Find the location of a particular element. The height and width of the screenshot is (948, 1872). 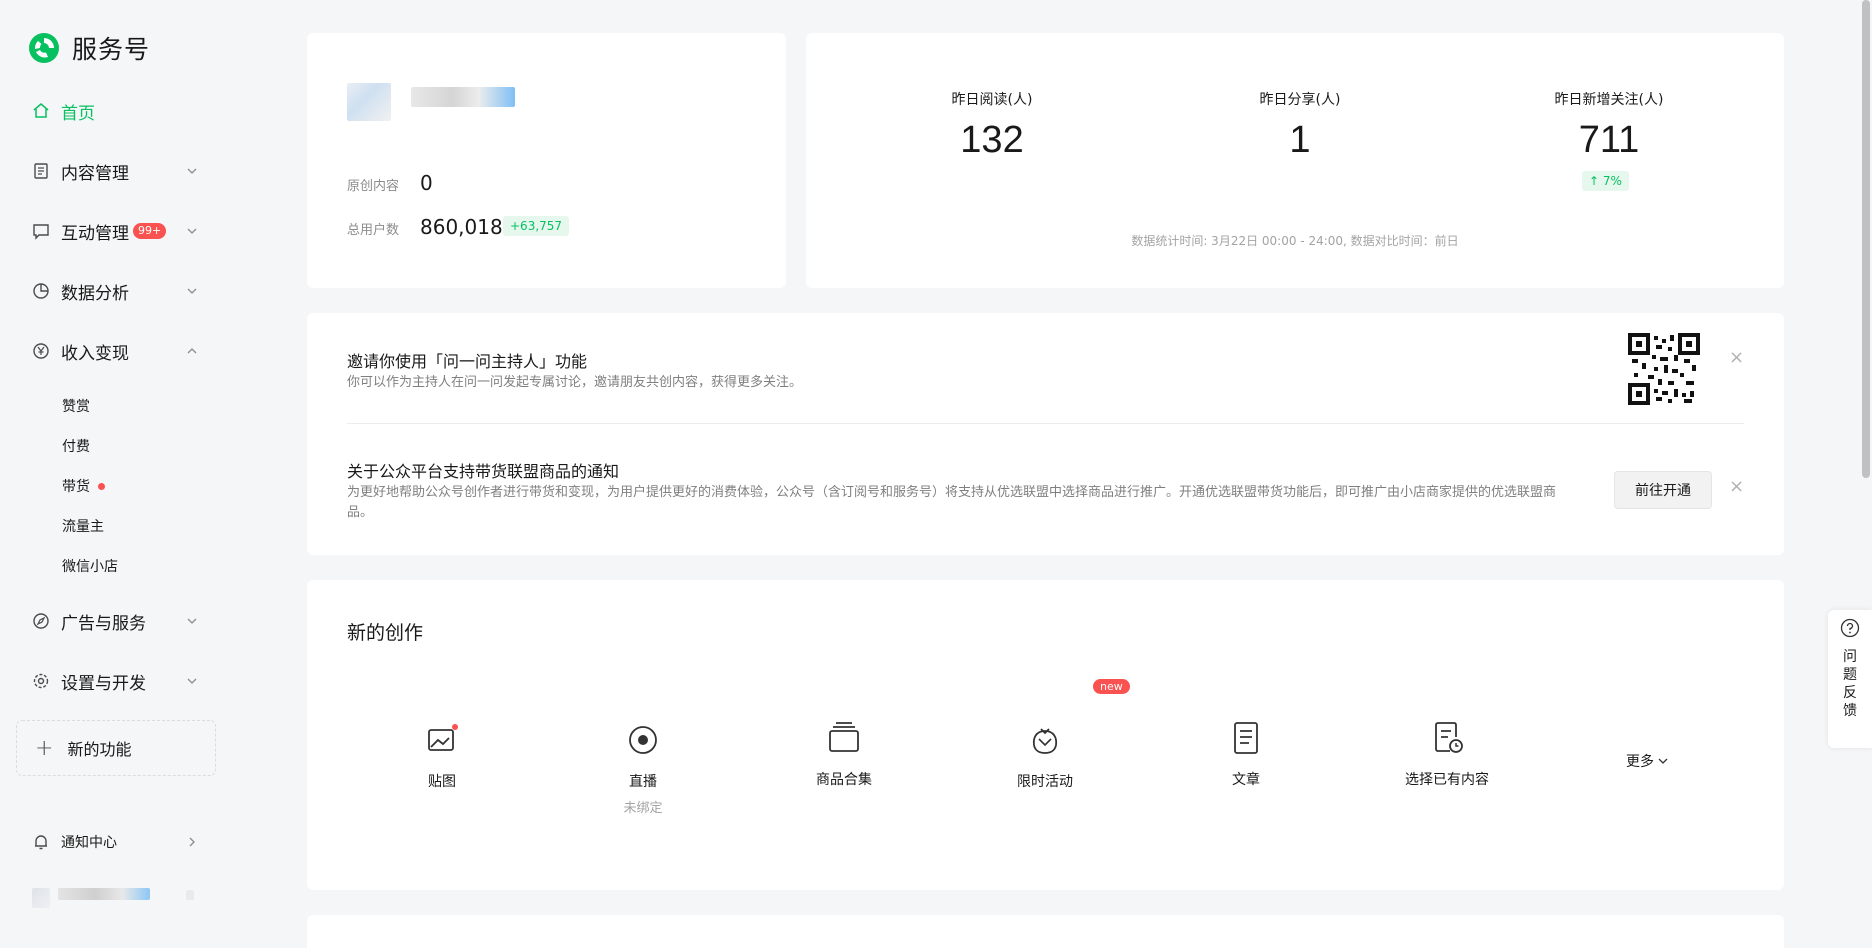

nav-content-management: 内容管理 is located at coordinates (80, 171).